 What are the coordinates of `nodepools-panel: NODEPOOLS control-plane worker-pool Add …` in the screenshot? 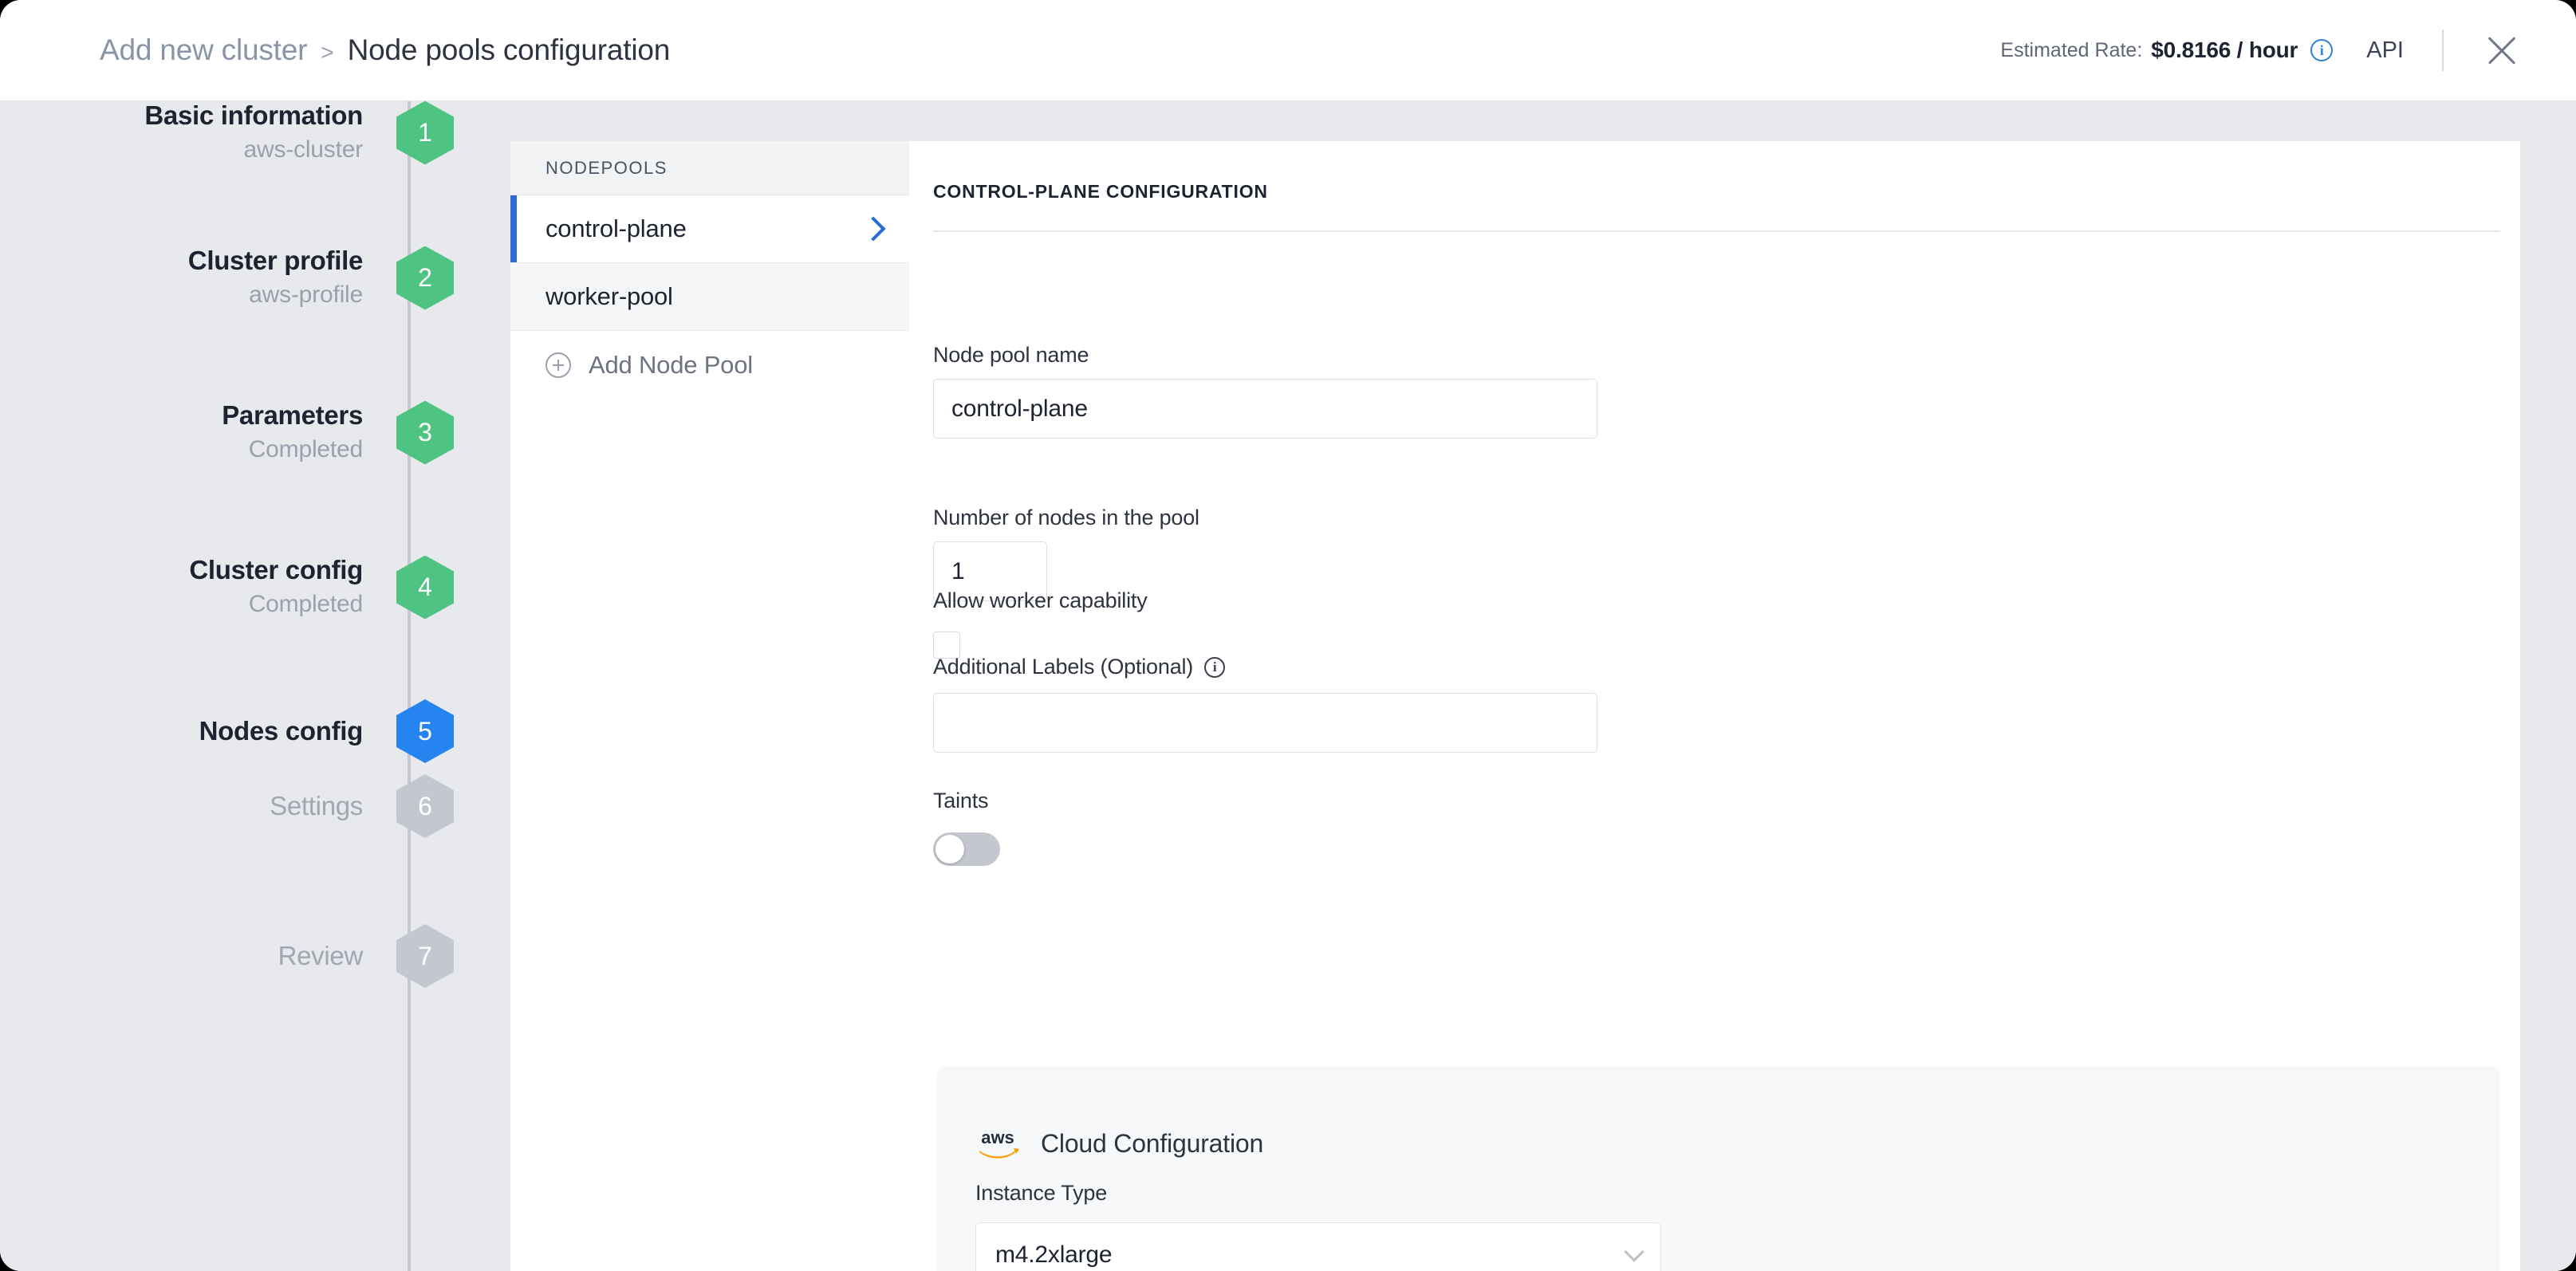 It's located at (709, 706).